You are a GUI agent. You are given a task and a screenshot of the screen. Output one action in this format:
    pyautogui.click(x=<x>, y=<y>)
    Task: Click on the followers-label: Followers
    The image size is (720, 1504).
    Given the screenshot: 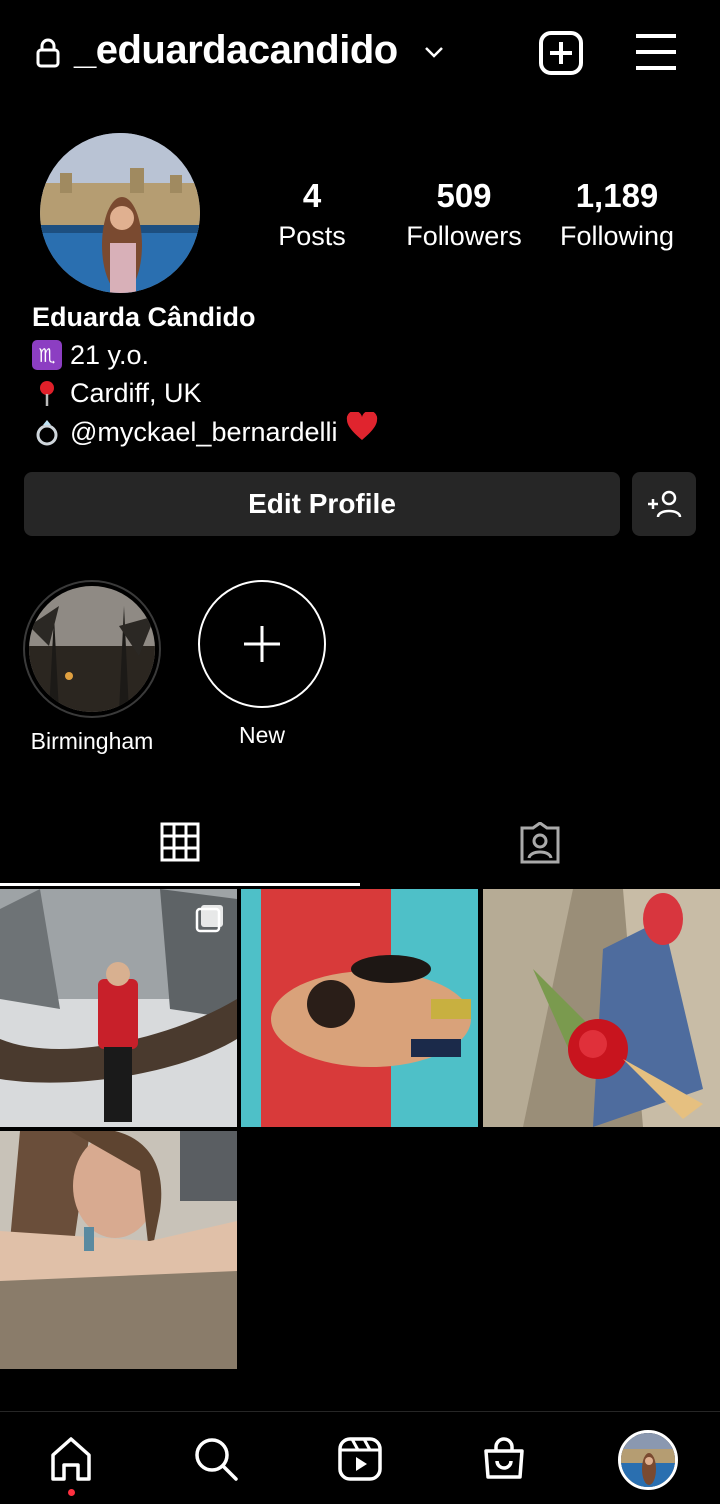 What is the action you would take?
    pyautogui.click(x=464, y=236)
    